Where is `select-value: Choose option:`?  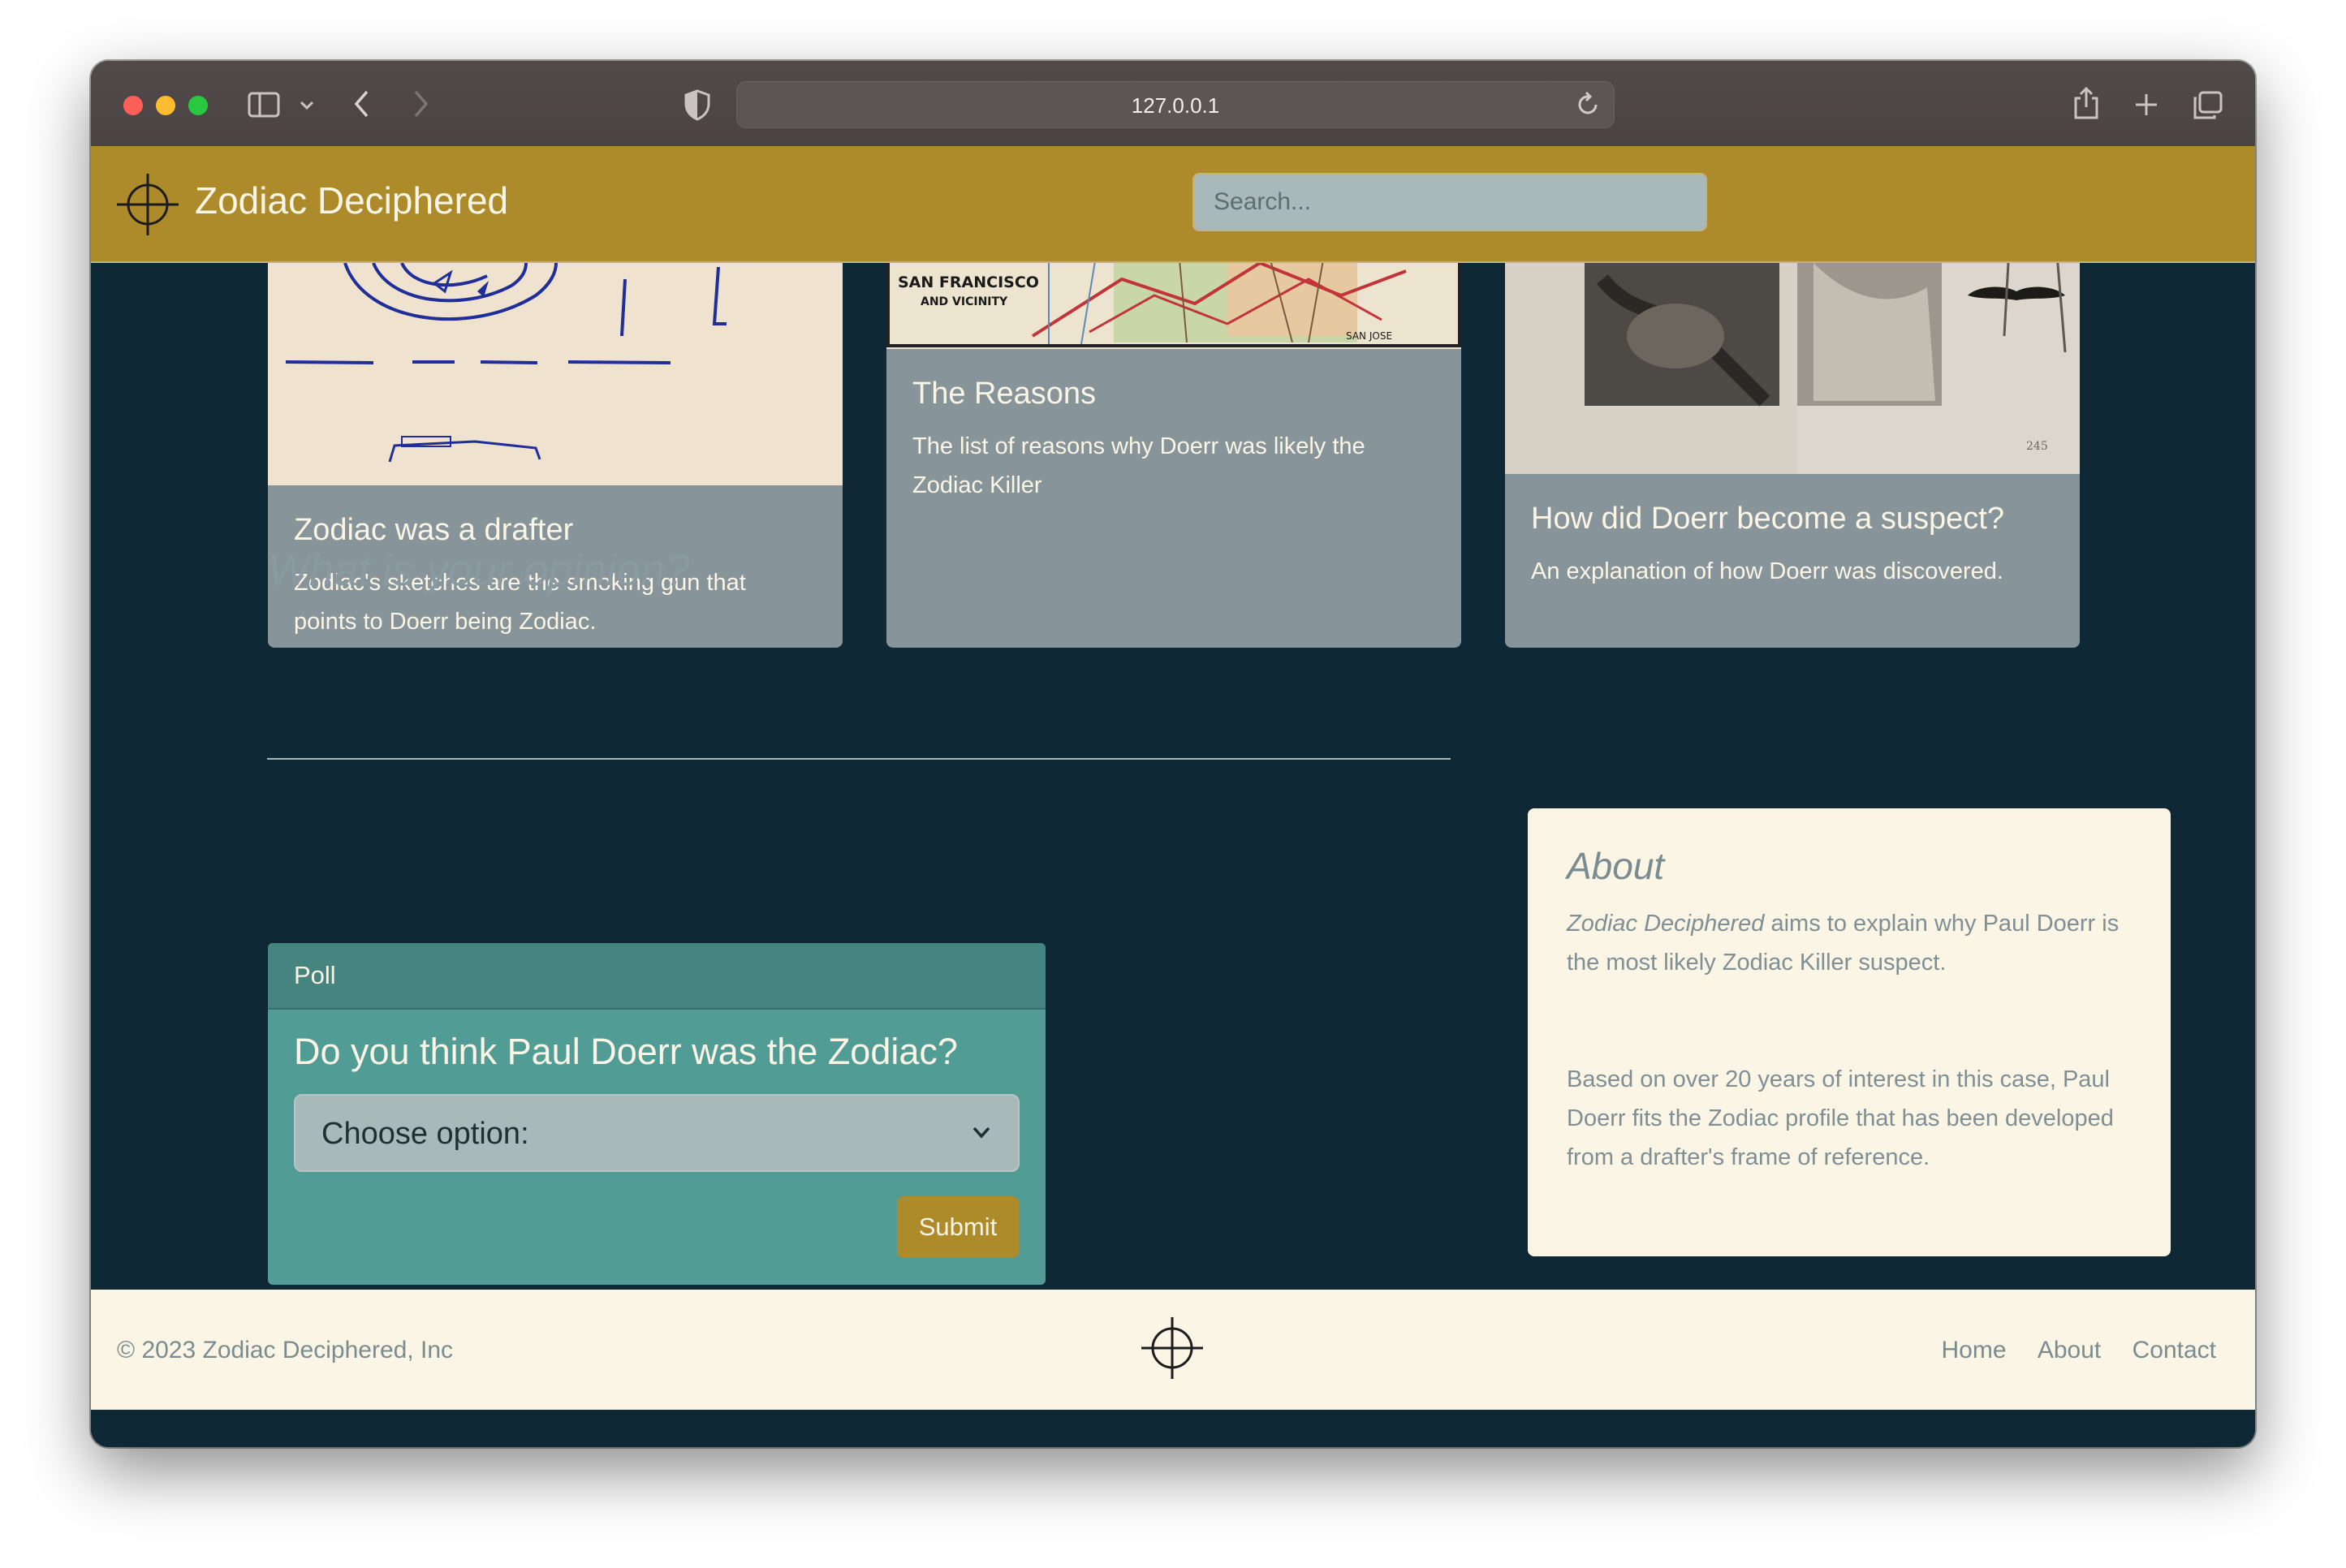 select-value: Choose option: is located at coordinates (425, 1134).